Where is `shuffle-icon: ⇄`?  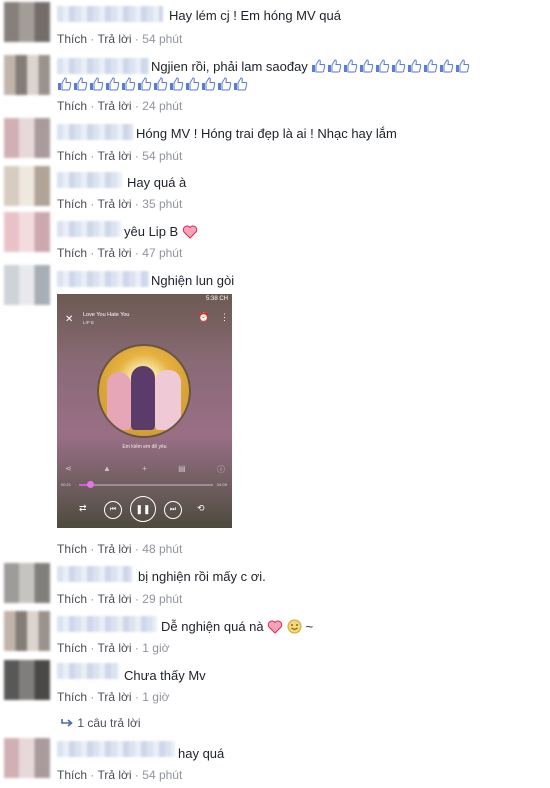
shuffle-icon: ⇄ is located at coordinates (83, 508).